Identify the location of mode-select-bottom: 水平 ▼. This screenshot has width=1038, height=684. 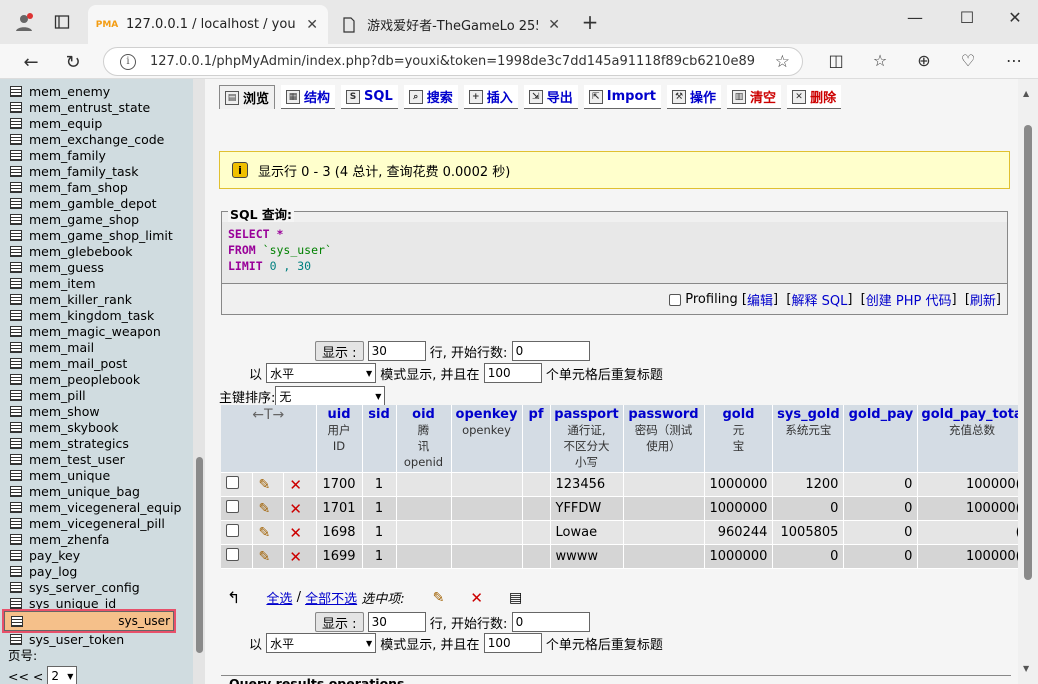
(321, 643).